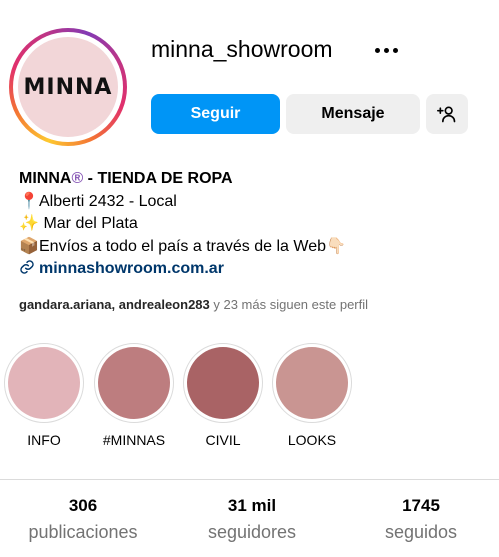 The width and height of the screenshot is (499, 557). I want to click on followed-by-rest: y 23 más siguen este perfil, so click(289, 304).